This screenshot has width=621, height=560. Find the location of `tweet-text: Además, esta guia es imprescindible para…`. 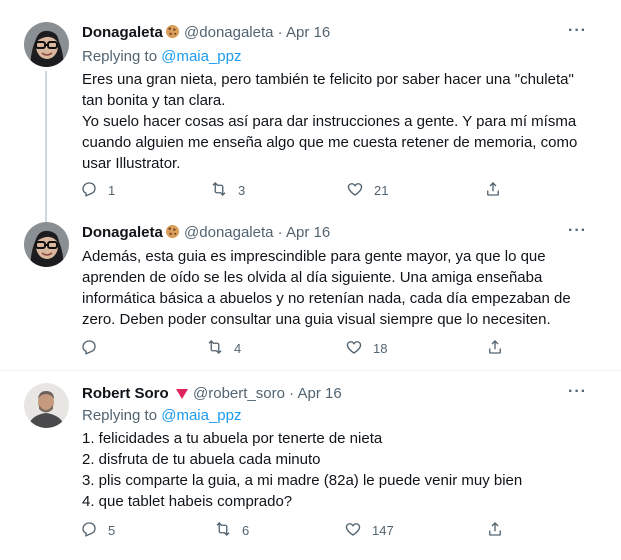

tweet-text: Además, esta guia es imprescindible para… is located at coordinates (342, 288).